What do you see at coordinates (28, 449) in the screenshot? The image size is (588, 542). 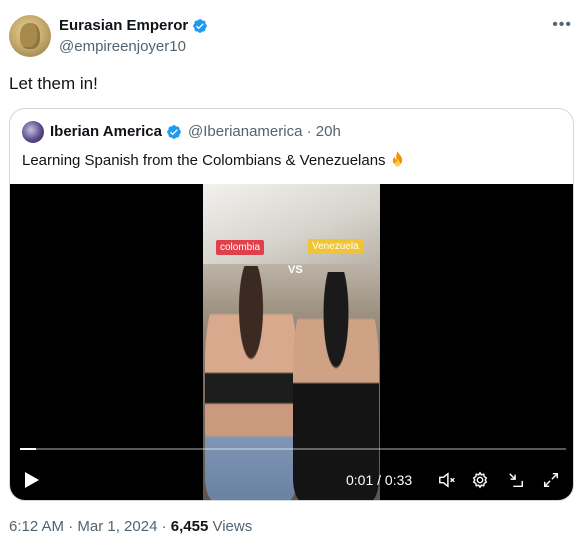 I see `video-progress-fill` at bounding box center [28, 449].